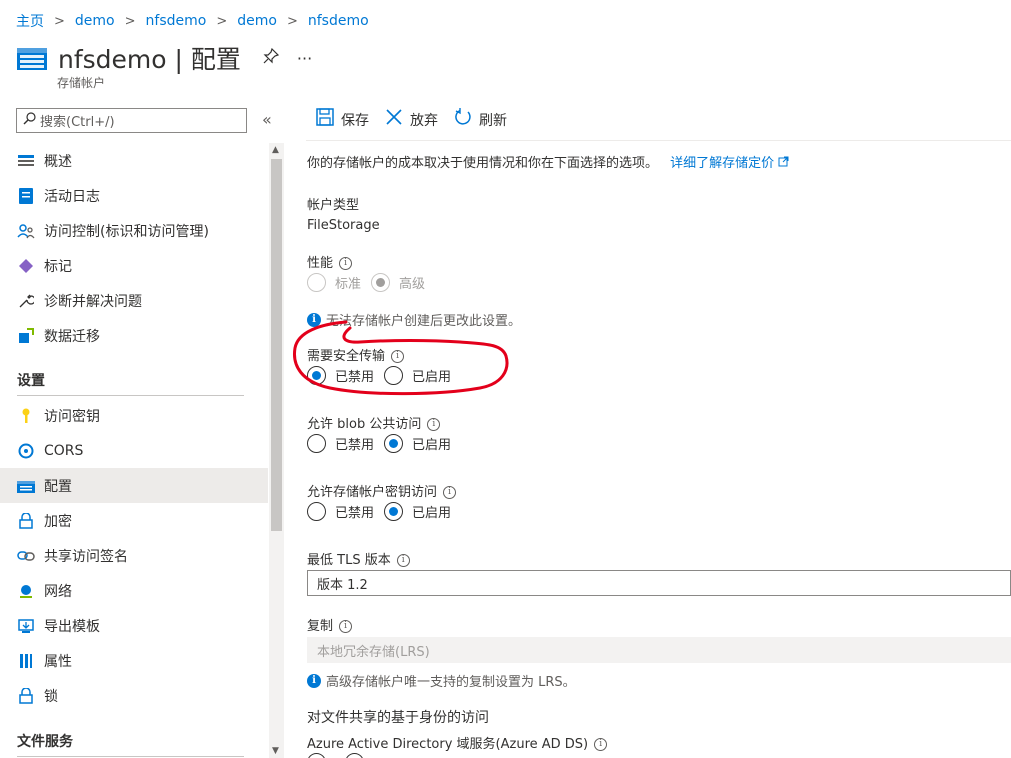 The width and height of the screenshot is (1011, 758). Describe the element at coordinates (659, 650) in the screenshot. I see `replication-dropdown: 本地冗余存储(LRS)` at that location.